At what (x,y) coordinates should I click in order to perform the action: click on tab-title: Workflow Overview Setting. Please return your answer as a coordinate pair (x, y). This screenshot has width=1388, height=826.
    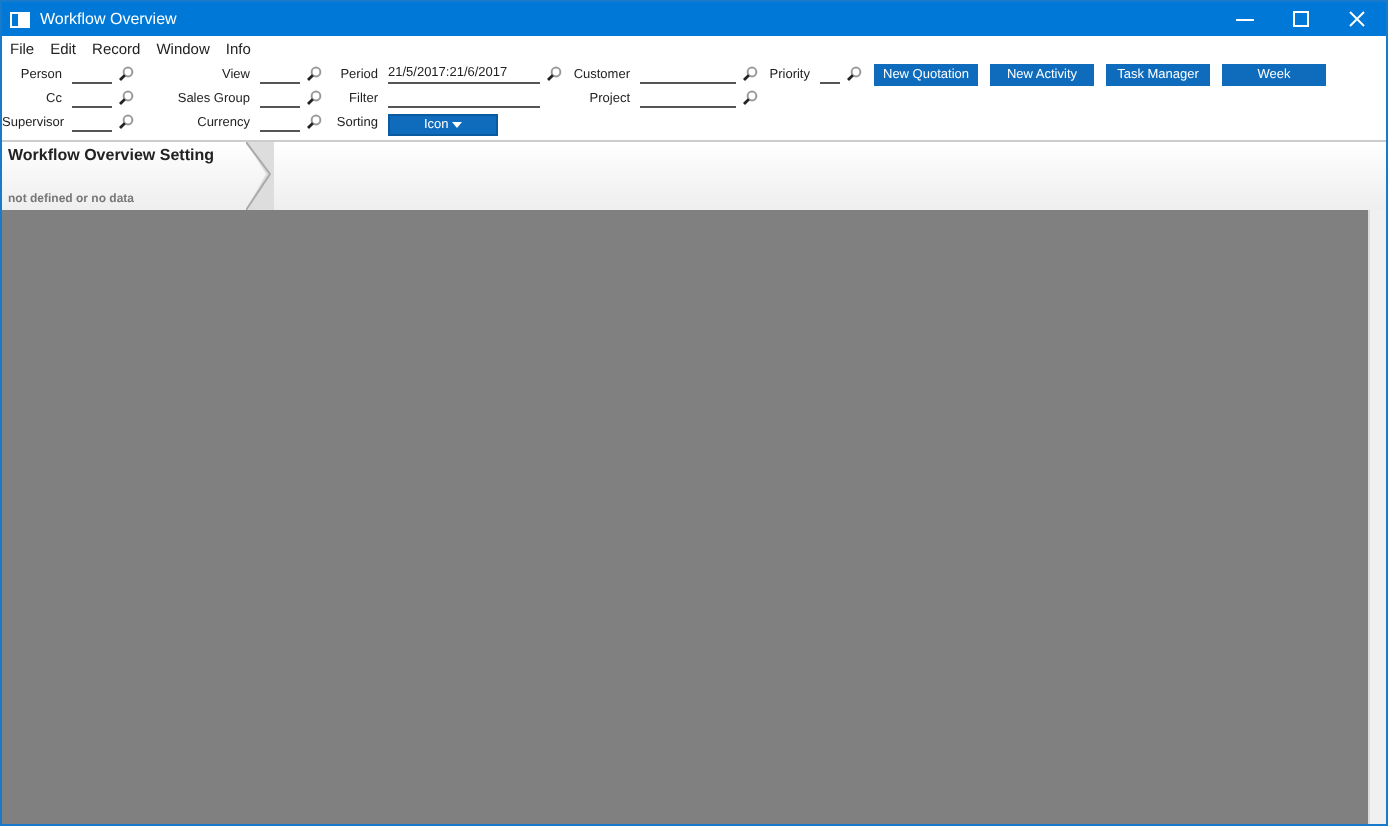
    Looking at the image, I should click on (124, 155).